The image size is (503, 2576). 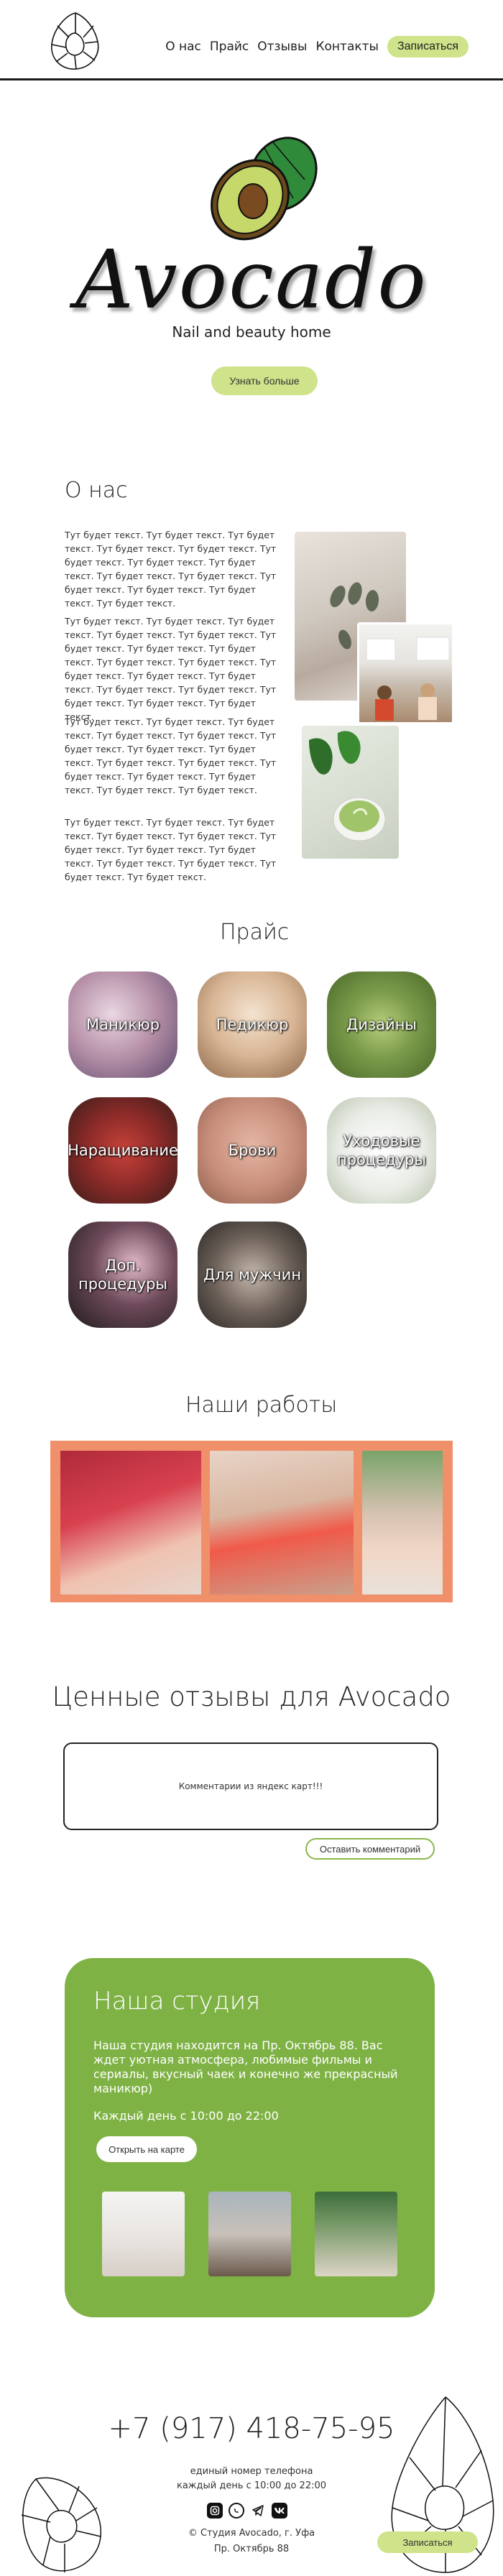 What do you see at coordinates (229, 47) in the screenshot?
I see `nav-price: Прайс` at bounding box center [229, 47].